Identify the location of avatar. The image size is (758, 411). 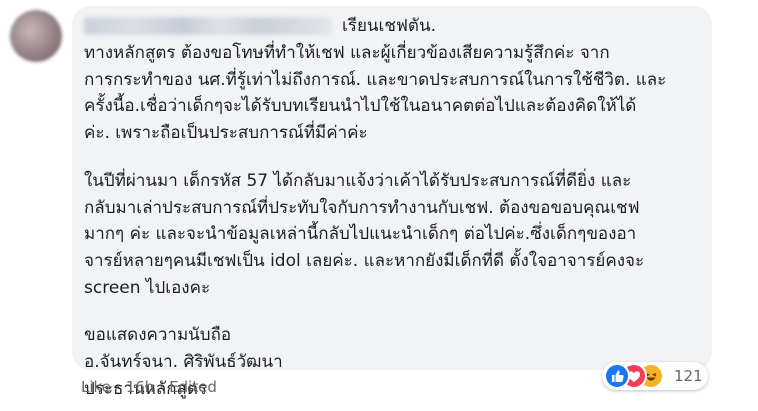
(36, 36).